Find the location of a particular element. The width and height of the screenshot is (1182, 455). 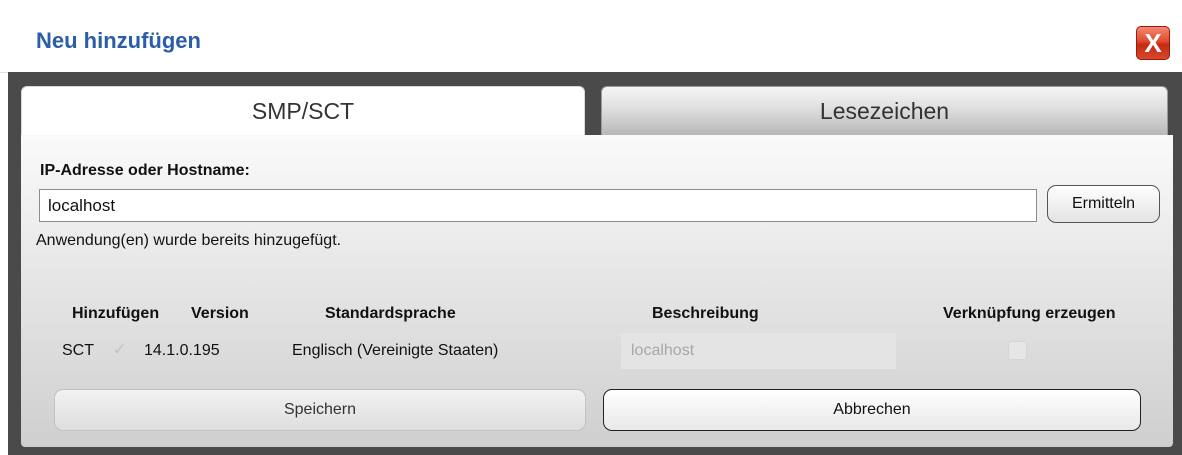

row-version: 14.1.0.195 is located at coordinates (182, 350).